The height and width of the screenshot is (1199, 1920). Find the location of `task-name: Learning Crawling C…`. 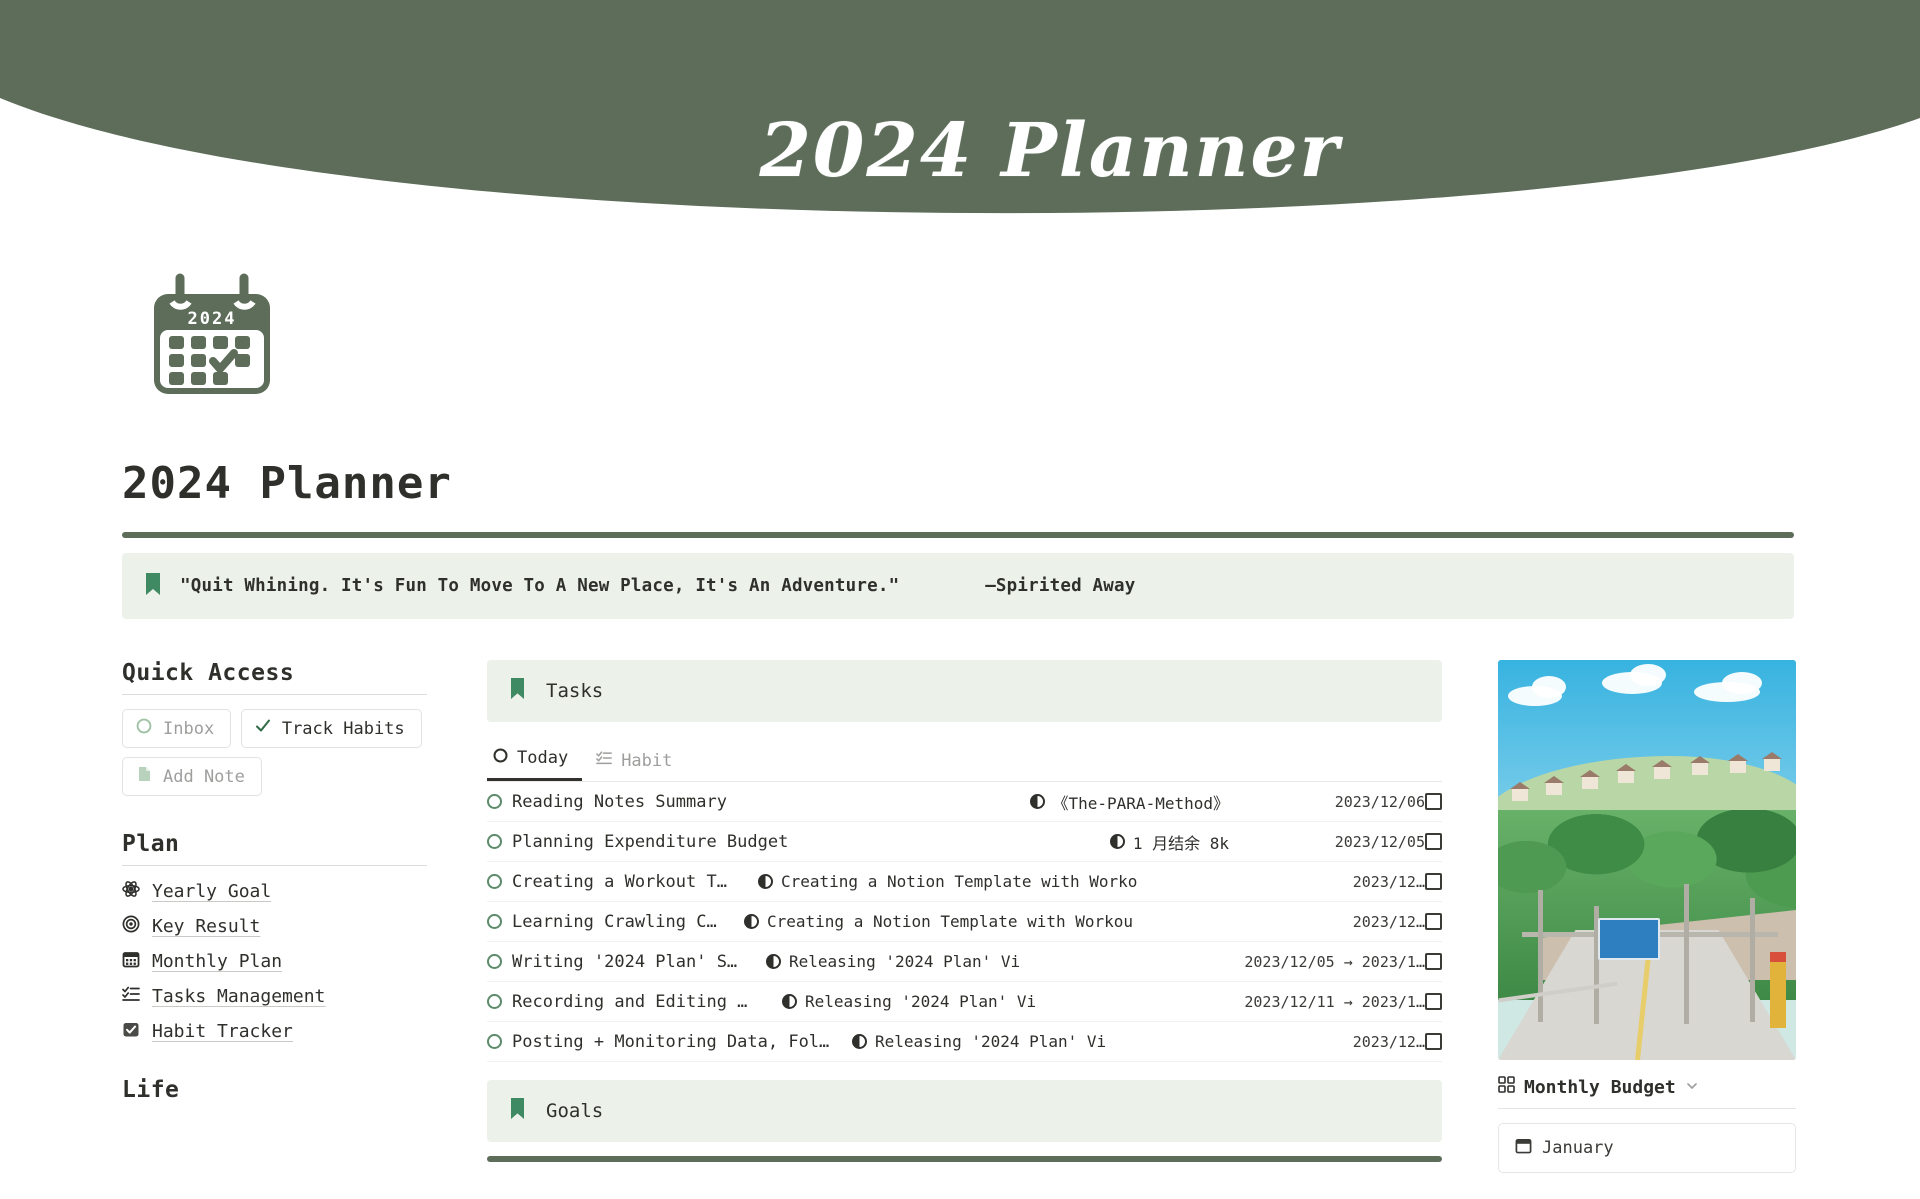

task-name: Learning Crawling C… is located at coordinates (614, 921).